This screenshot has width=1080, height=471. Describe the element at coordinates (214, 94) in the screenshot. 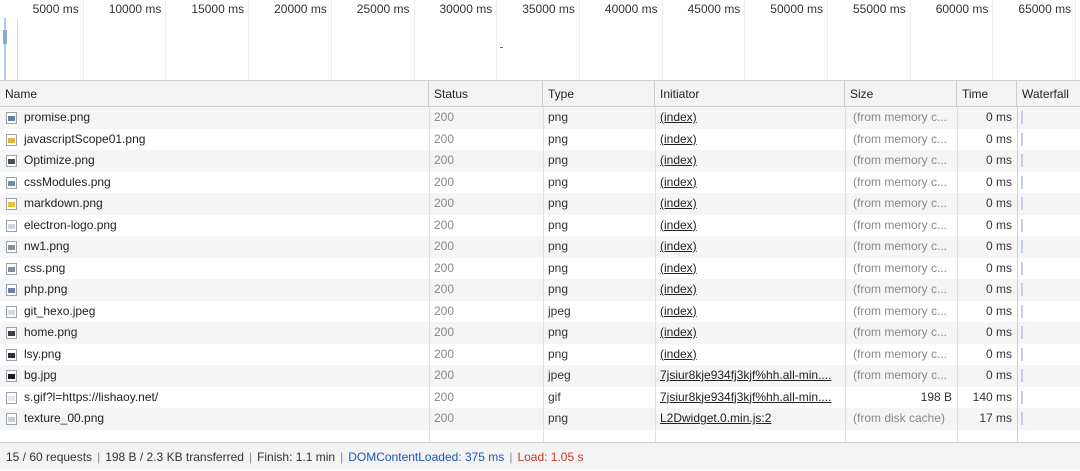

I see `column-header-name: Name` at that location.